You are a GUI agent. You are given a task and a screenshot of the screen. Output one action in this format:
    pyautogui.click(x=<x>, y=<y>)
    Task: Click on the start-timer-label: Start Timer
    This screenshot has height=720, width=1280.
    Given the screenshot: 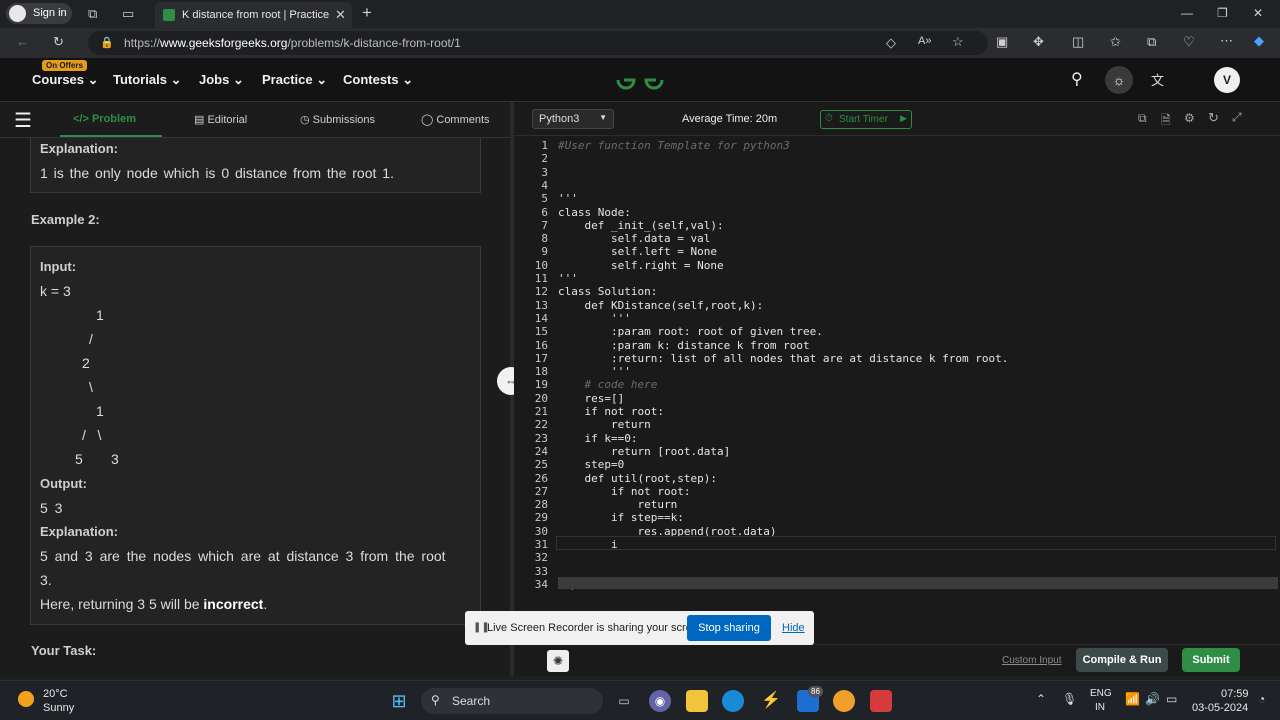 What is the action you would take?
    pyautogui.click(x=863, y=119)
    